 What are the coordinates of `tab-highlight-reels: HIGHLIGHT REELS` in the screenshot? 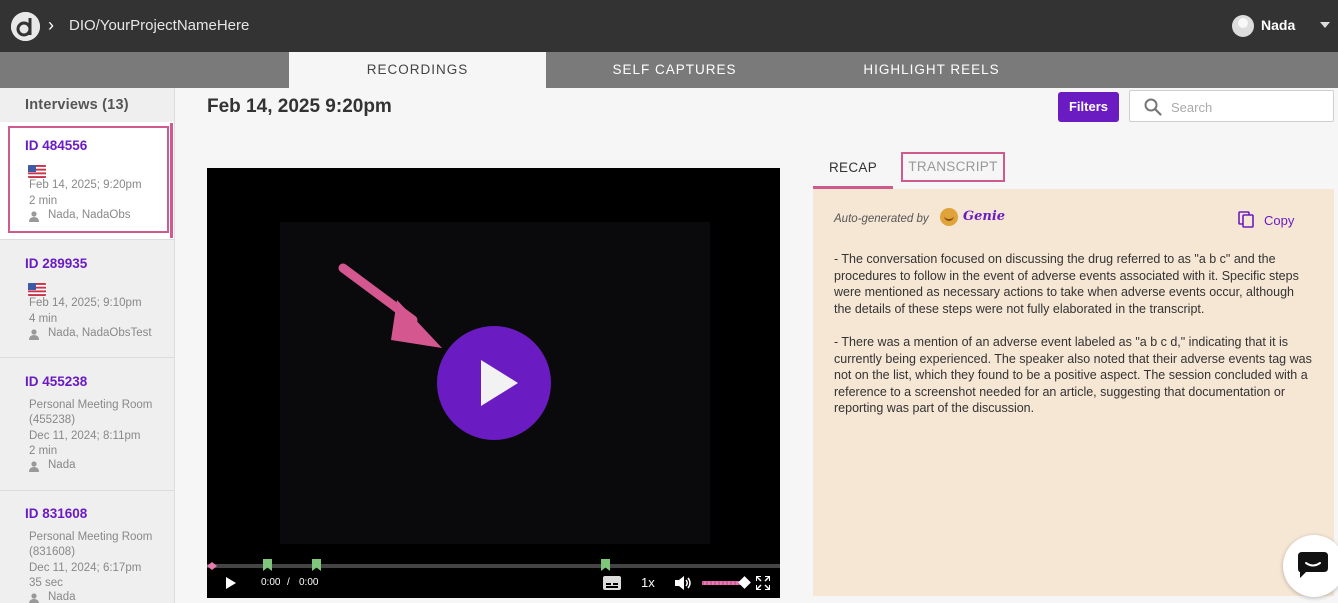 It's located at (931, 70).